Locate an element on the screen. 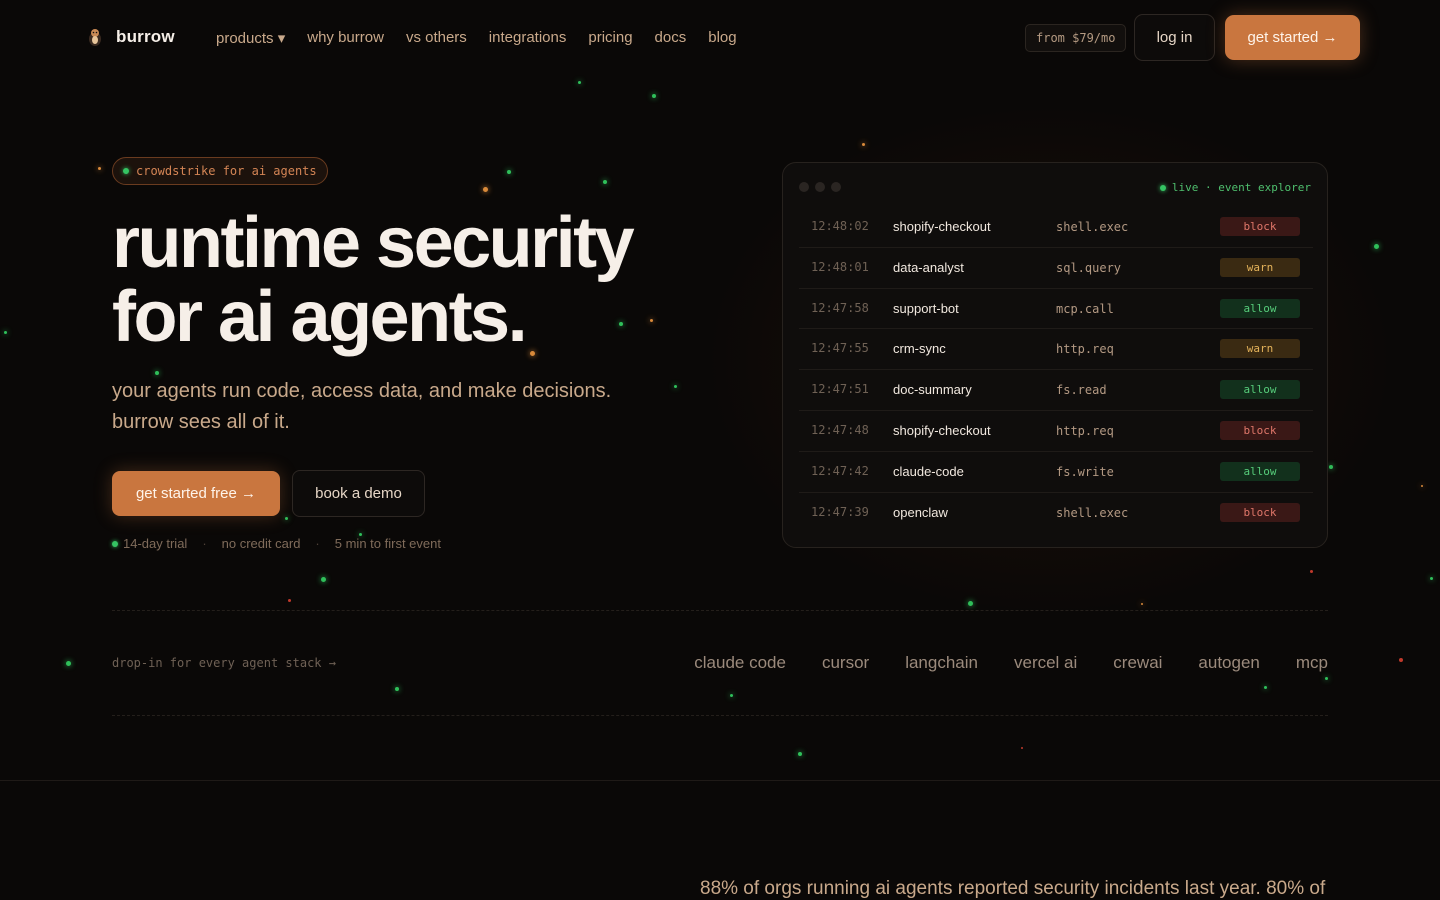  event-row: 12:47:42 claude-code fs.write allow is located at coordinates (1056, 472).